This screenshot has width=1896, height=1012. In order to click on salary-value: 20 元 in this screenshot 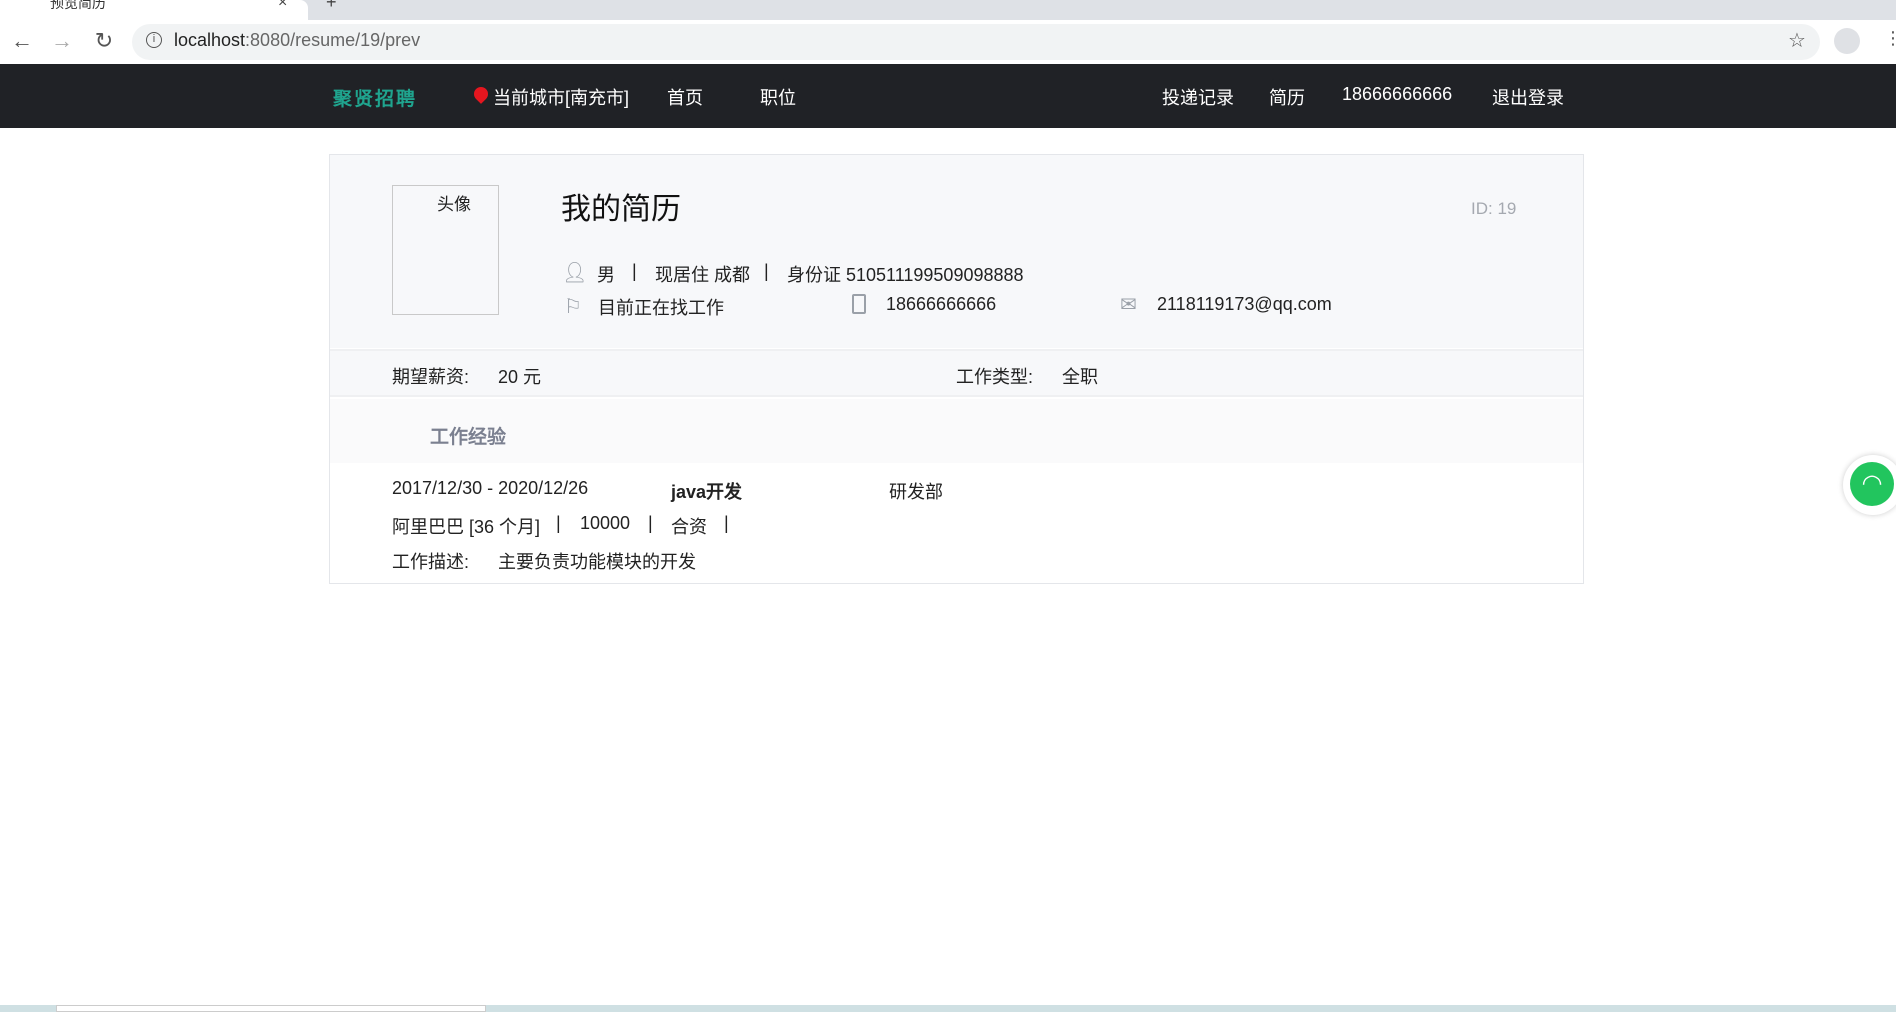, I will do `click(520, 377)`.